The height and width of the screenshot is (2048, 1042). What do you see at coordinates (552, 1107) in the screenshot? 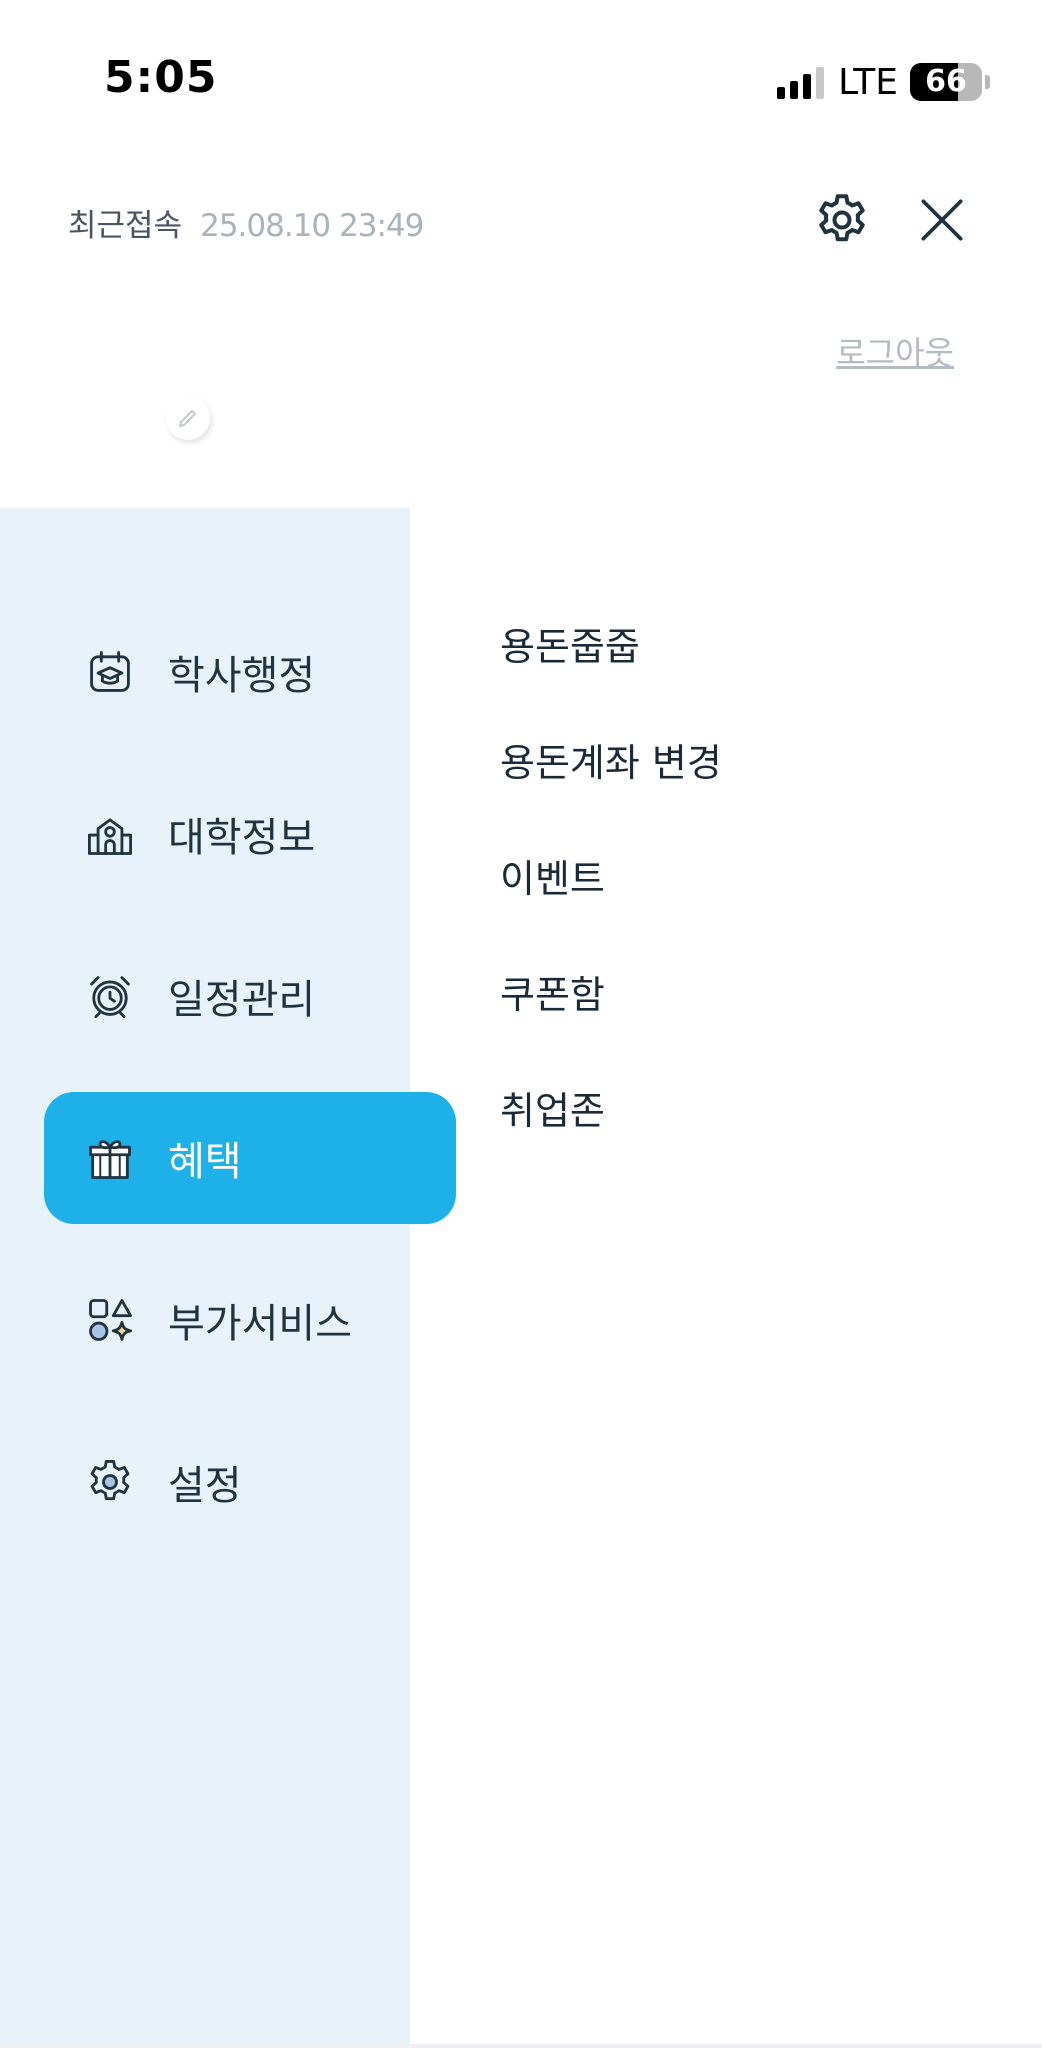
I see `submenu-item-job-zone: 취업존` at bounding box center [552, 1107].